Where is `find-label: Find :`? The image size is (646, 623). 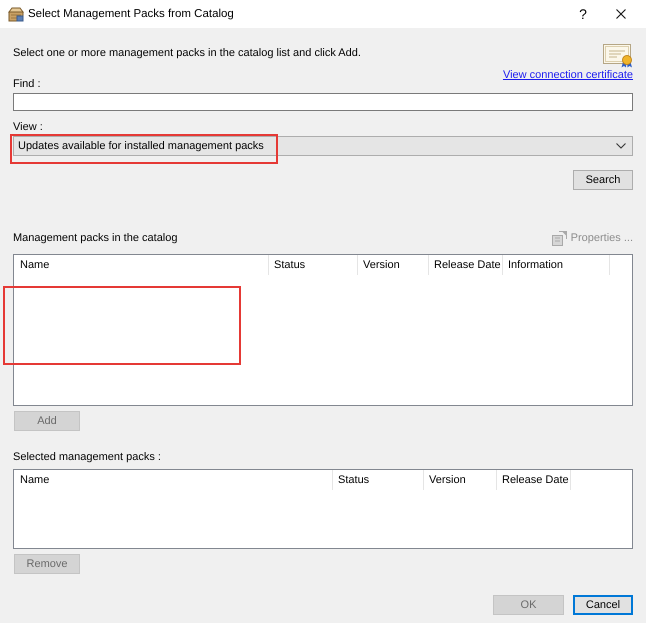
find-label: Find : is located at coordinates (27, 84).